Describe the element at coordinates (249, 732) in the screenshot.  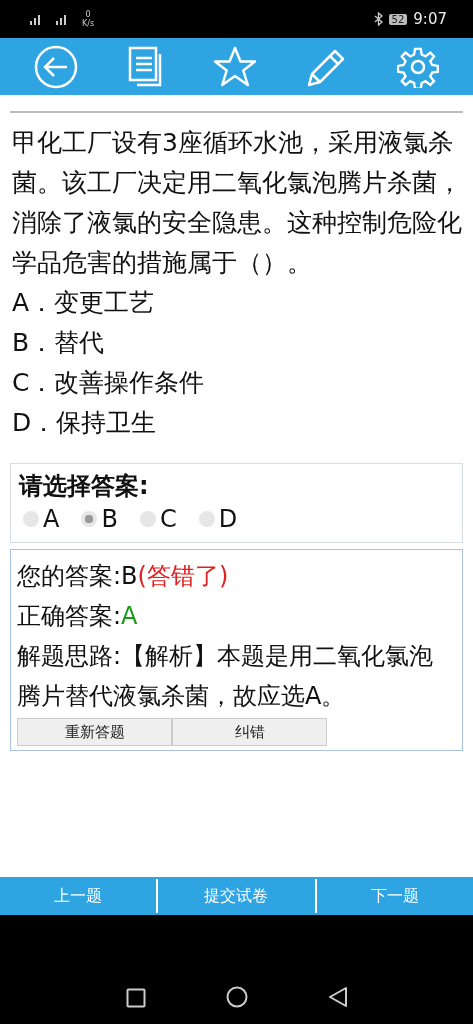
I see `action-button: 纠错` at that location.